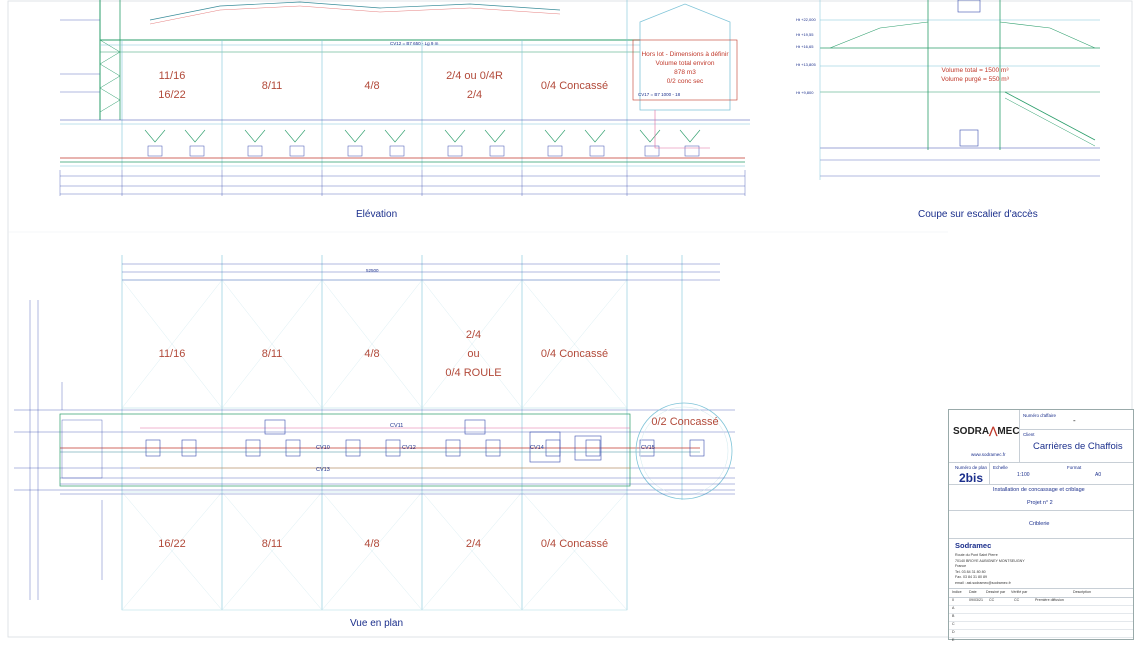 The height and width of the screenshot is (645, 1136). Describe the element at coordinates (1098, 475) in the screenshot. I see `format-value: A0` at that location.